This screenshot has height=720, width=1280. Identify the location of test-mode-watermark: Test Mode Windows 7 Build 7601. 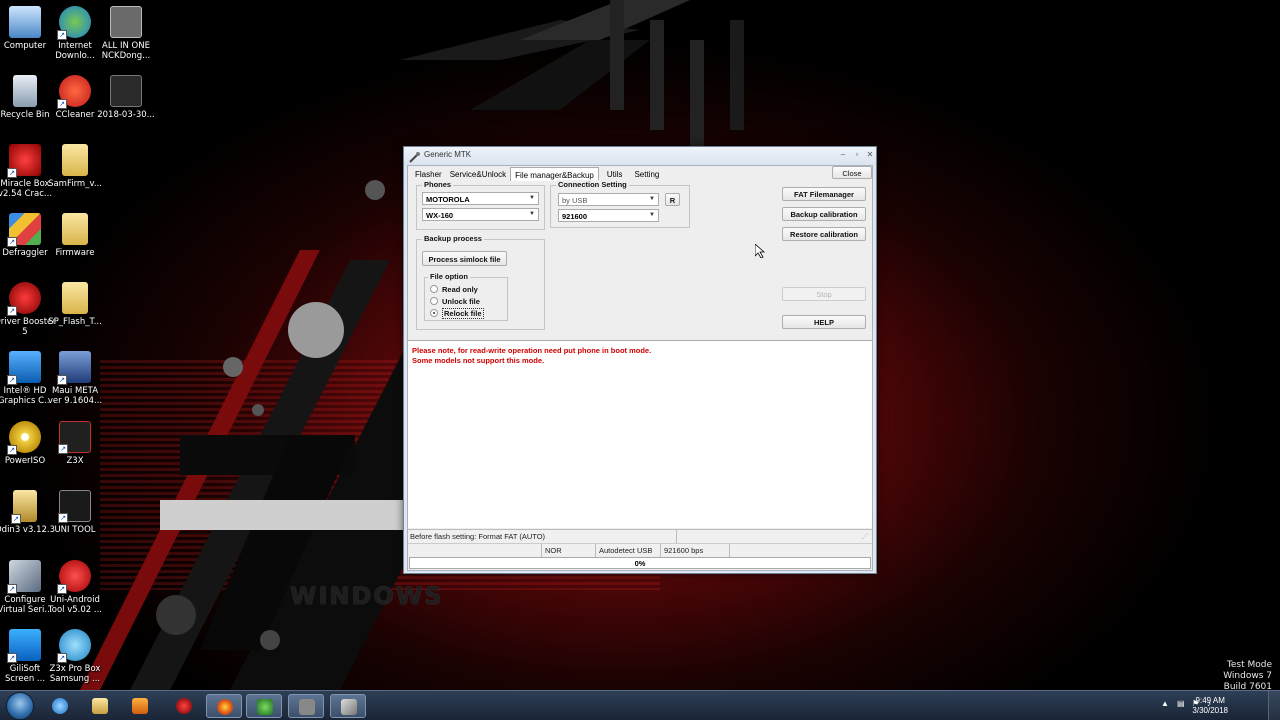
(1247, 675).